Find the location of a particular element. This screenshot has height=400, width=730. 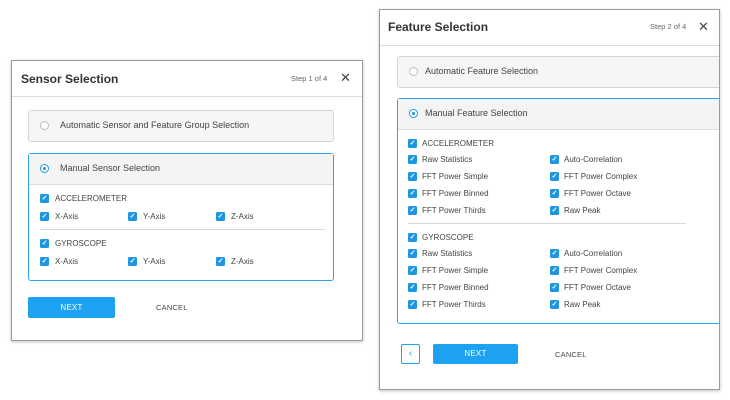

option-header: Manual Feature Selection is located at coordinates (558, 114).